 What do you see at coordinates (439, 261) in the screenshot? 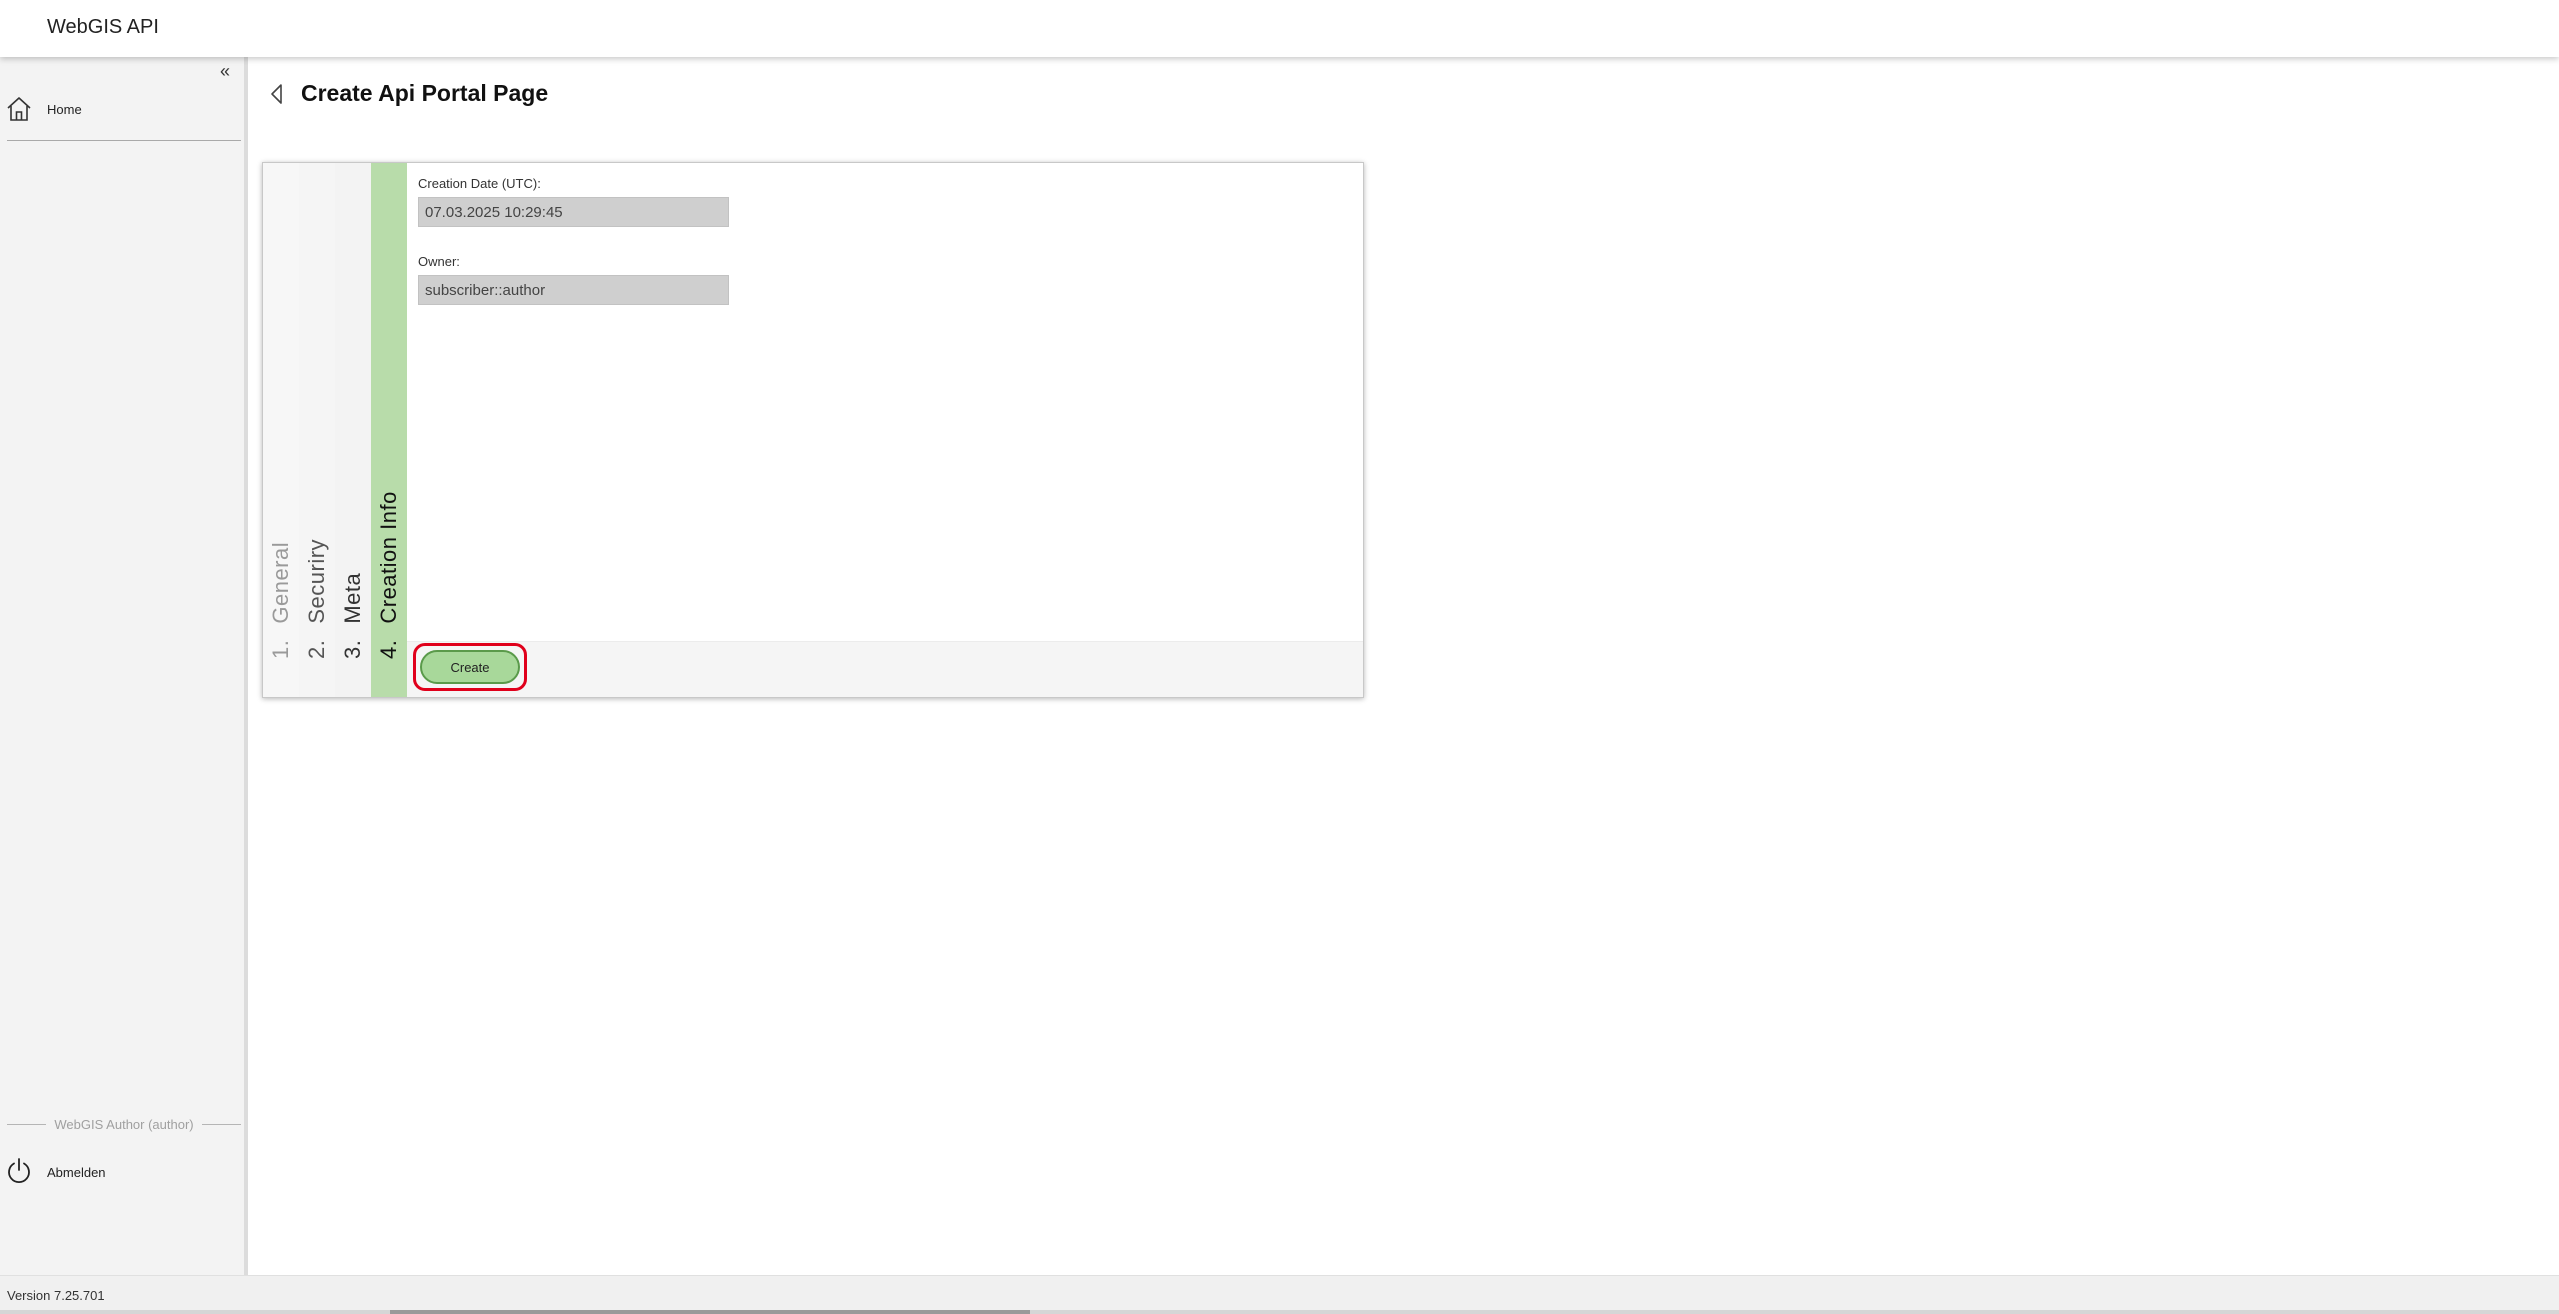
I see `owner-label: Owner:` at bounding box center [439, 261].